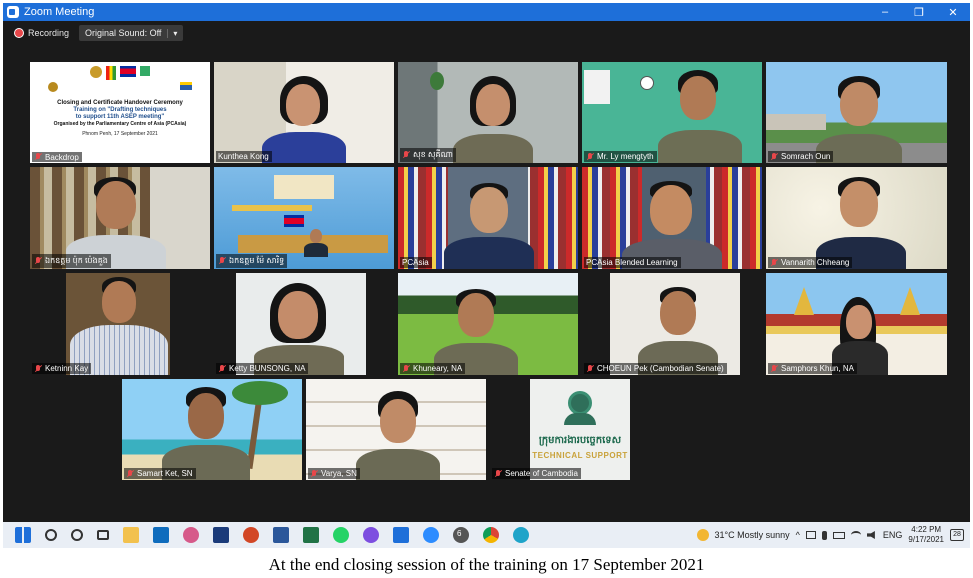  Describe the element at coordinates (191, 535) in the screenshot. I see `snipping-tool-icon` at that location.